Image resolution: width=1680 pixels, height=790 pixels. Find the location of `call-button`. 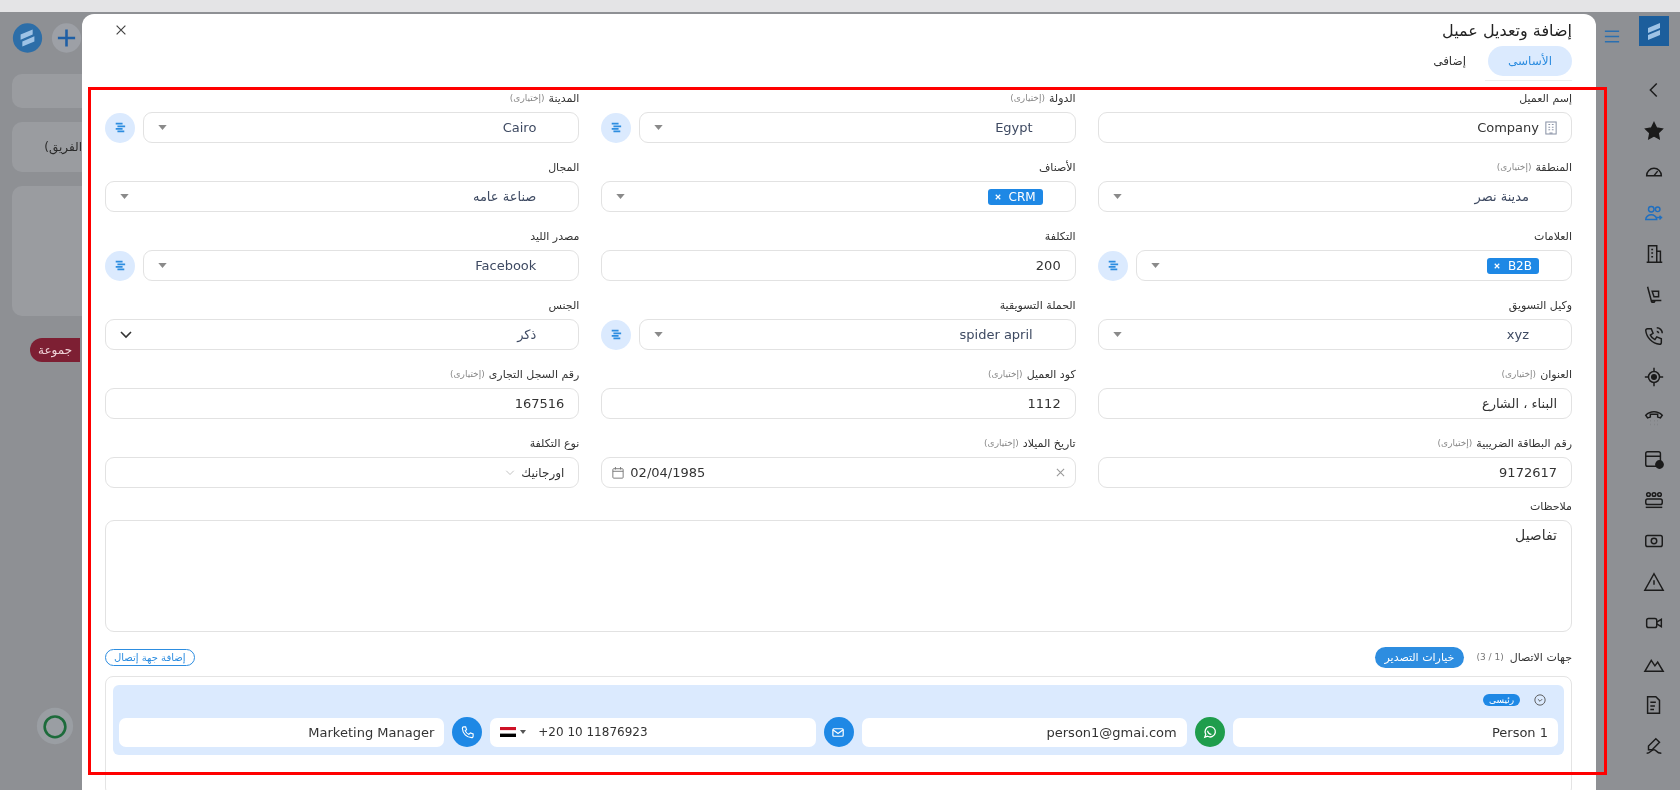

call-button is located at coordinates (467, 732).